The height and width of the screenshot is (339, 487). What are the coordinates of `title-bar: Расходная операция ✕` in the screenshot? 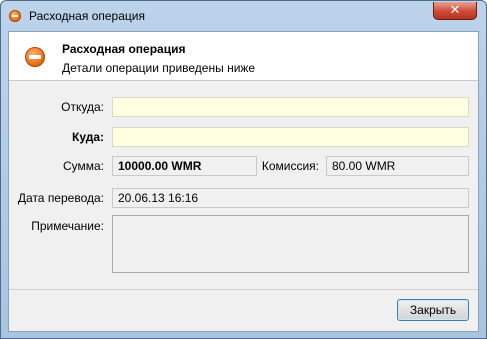 It's located at (243, 16).